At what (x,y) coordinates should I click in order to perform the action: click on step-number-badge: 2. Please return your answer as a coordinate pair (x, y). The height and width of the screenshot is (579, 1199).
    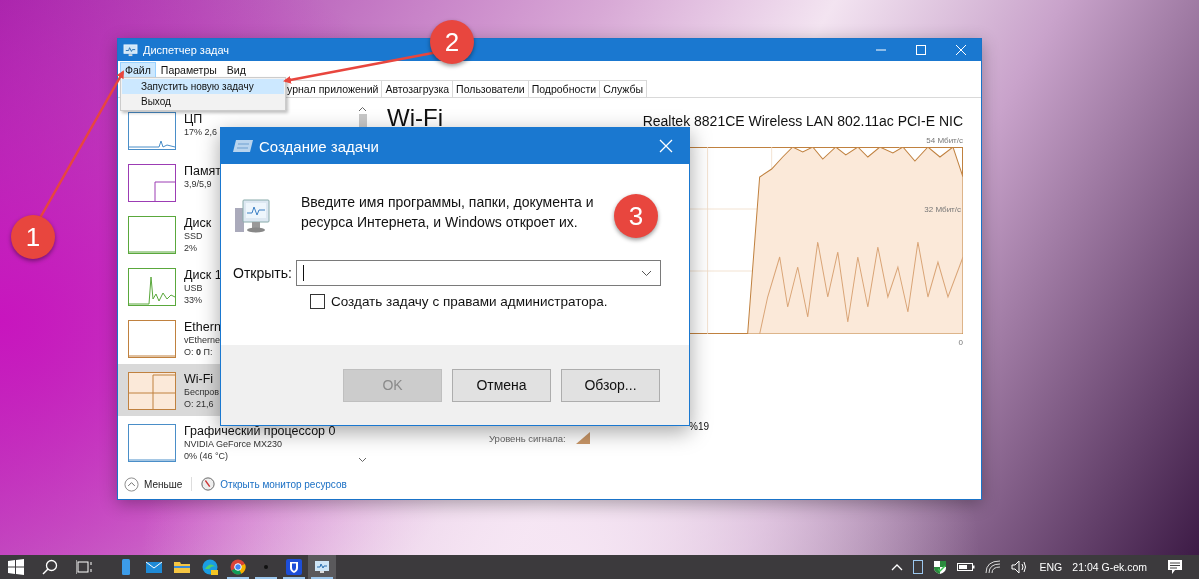
    Looking at the image, I should click on (452, 42).